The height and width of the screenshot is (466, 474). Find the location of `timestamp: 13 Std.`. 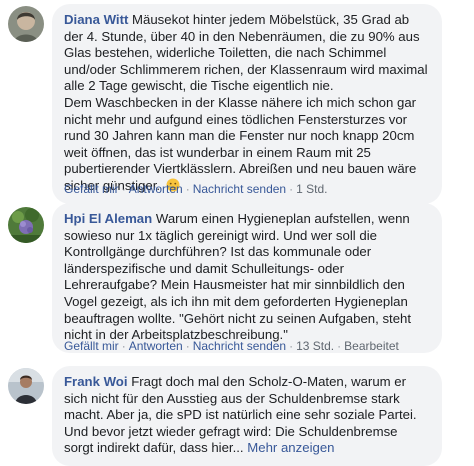

timestamp: 13 Std. is located at coordinates (315, 346).